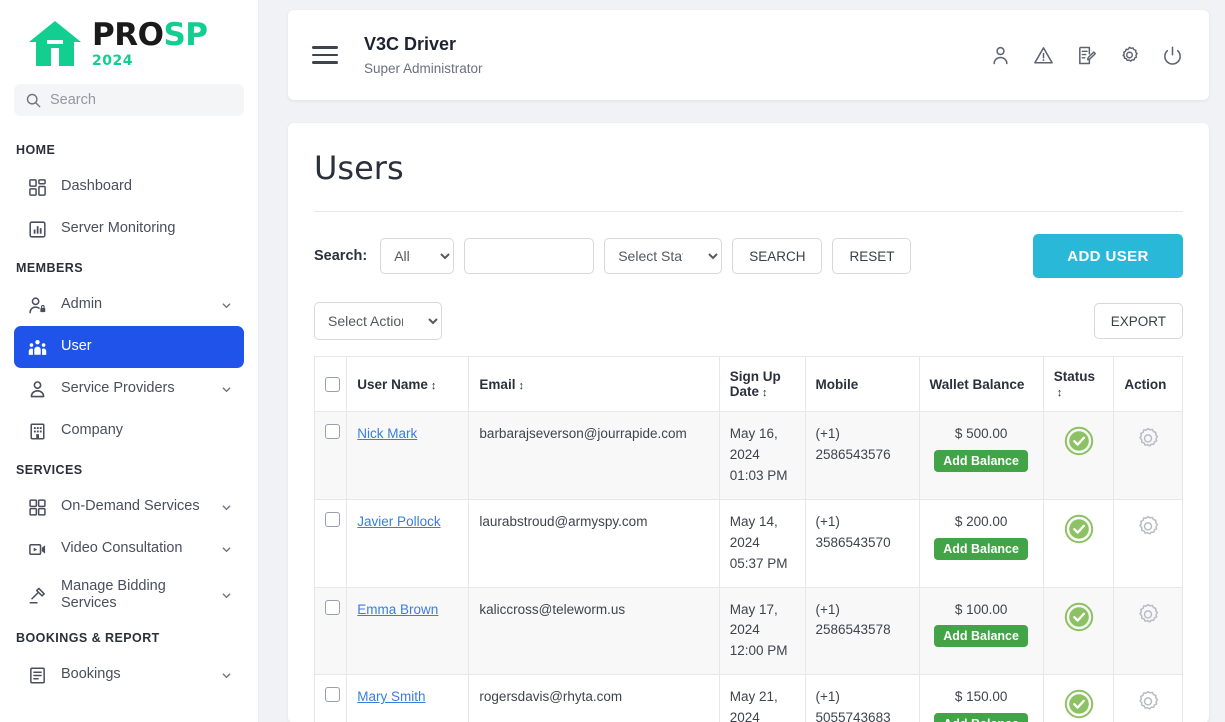 The image size is (1225, 722). I want to click on col-wallet-balance: Wallet Balance, so click(981, 384).